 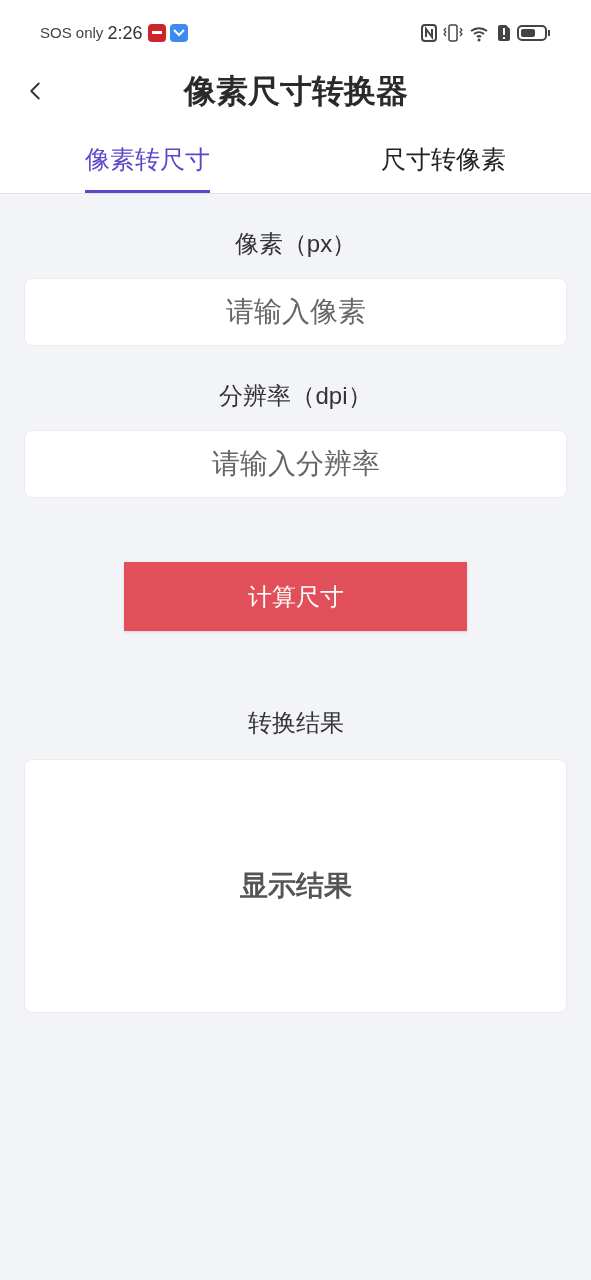 What do you see at coordinates (295, 244) in the screenshot?
I see `field-label: 像素（px）` at bounding box center [295, 244].